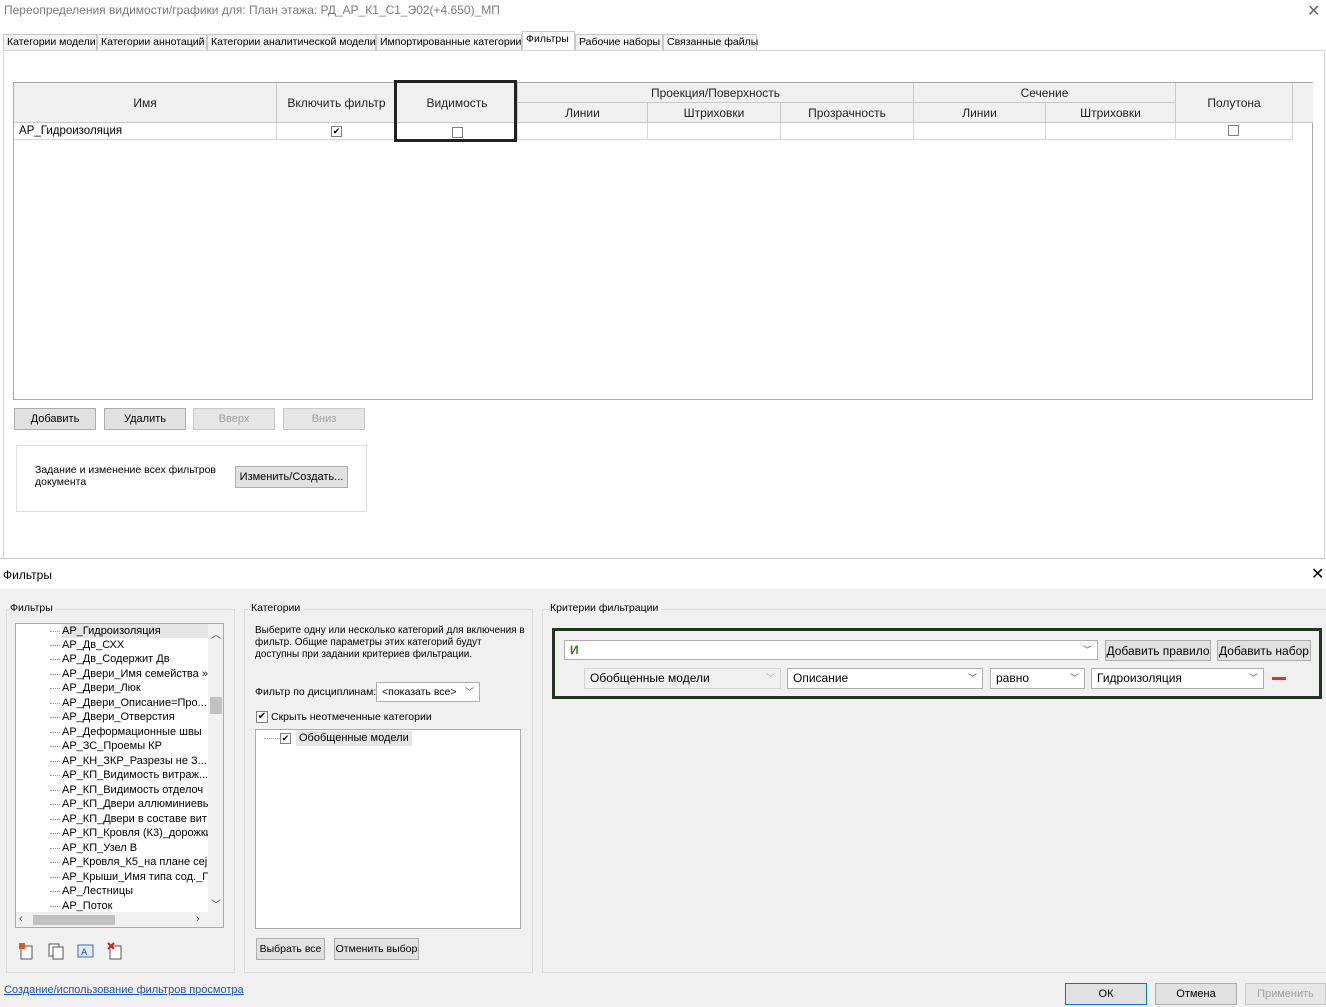  What do you see at coordinates (145, 103) in the screenshot?
I see `header-name: Имя` at bounding box center [145, 103].